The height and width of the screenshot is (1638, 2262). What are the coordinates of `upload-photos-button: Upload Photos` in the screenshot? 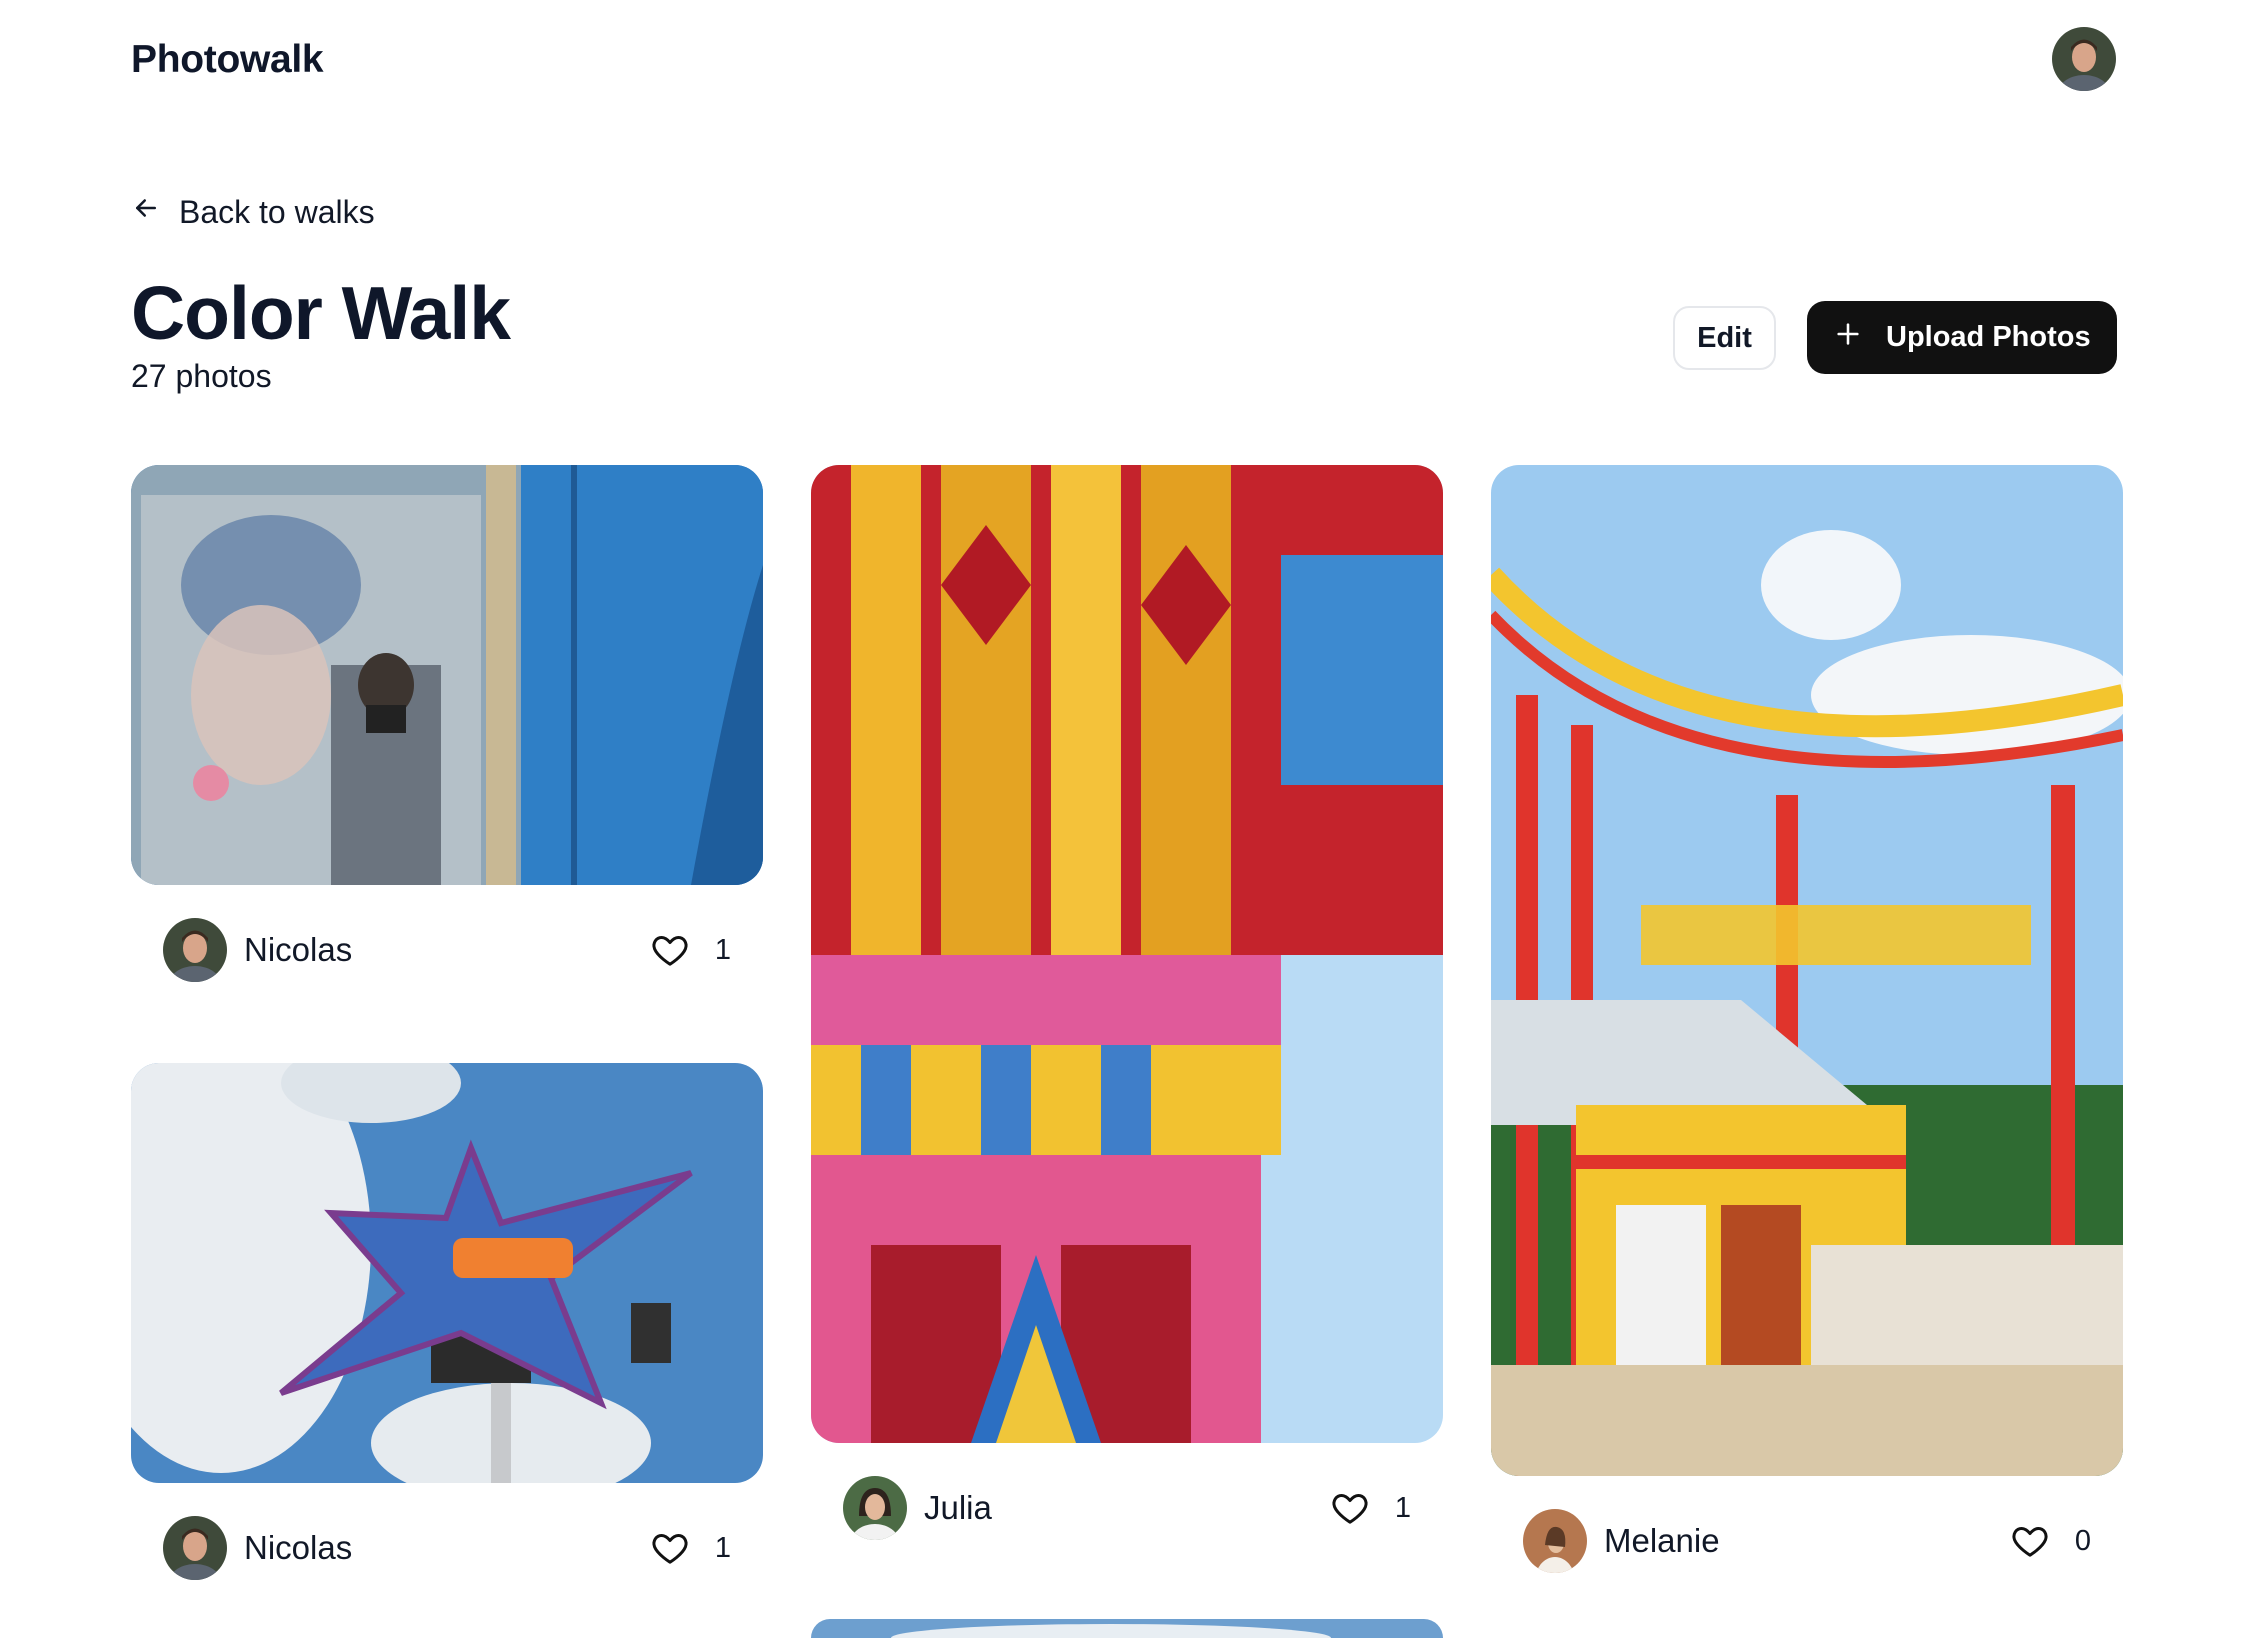 It's located at (1962, 337).